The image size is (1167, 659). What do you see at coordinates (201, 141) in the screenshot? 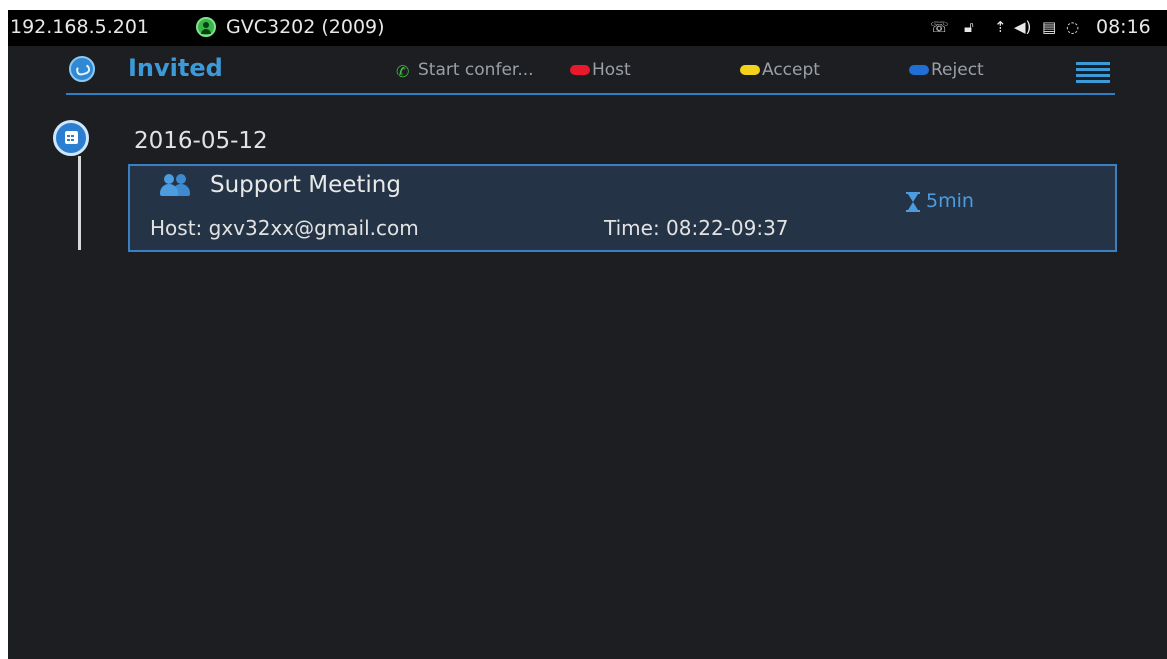
I see `date-header: 2016-05-12` at bounding box center [201, 141].